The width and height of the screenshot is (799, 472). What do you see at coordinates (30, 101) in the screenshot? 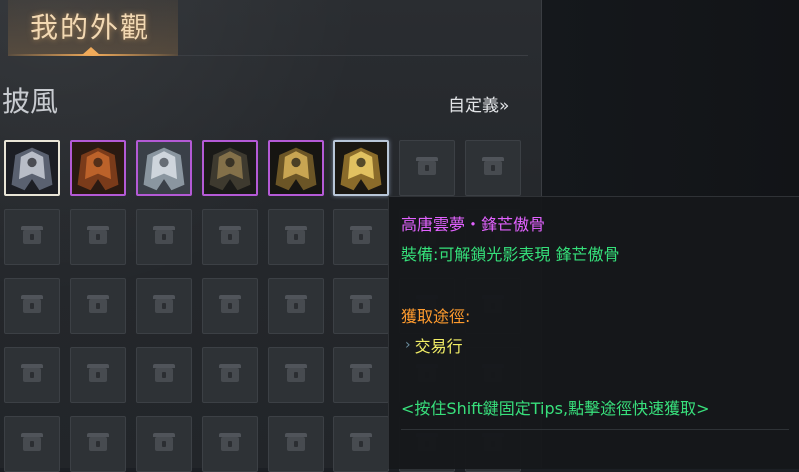
I see `section-title-cape: 披風` at bounding box center [30, 101].